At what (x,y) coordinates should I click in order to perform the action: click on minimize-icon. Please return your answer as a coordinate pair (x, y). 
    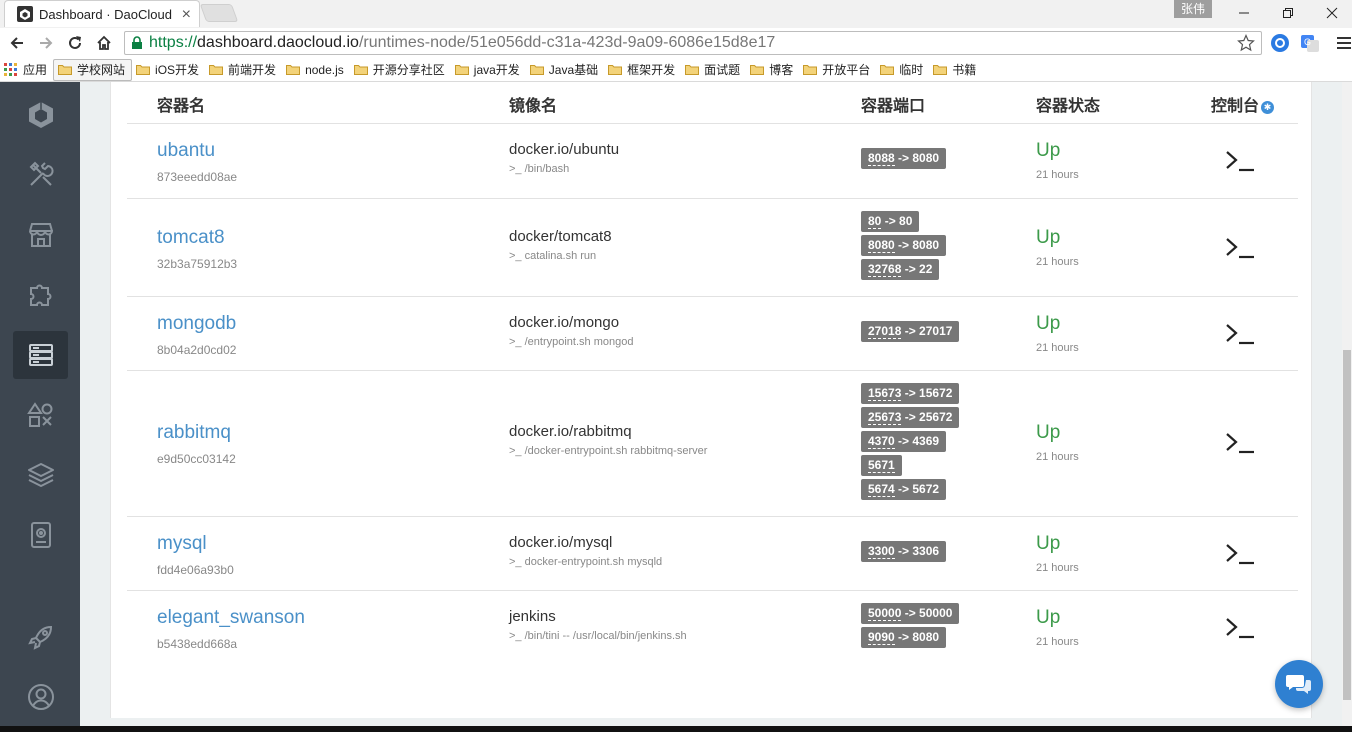
    Looking at the image, I should click on (1244, 13).